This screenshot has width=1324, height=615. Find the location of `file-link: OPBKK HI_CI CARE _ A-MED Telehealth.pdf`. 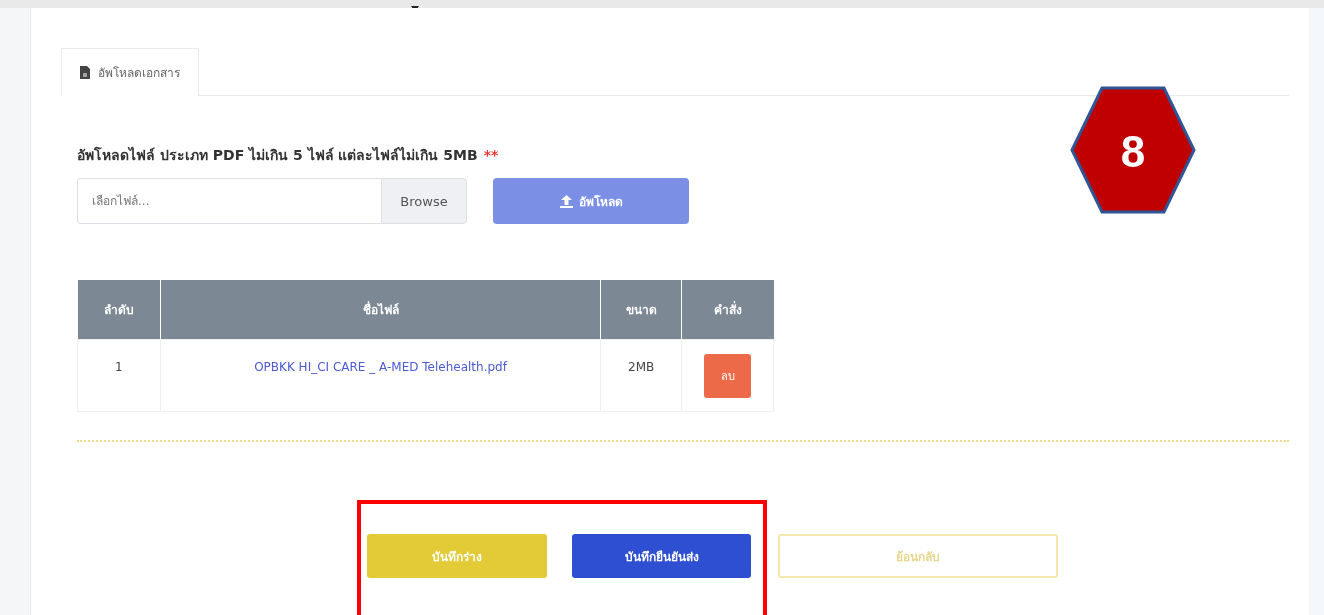

file-link: OPBKK HI_CI CARE _ A-MED Telehealth.pdf is located at coordinates (380, 367).